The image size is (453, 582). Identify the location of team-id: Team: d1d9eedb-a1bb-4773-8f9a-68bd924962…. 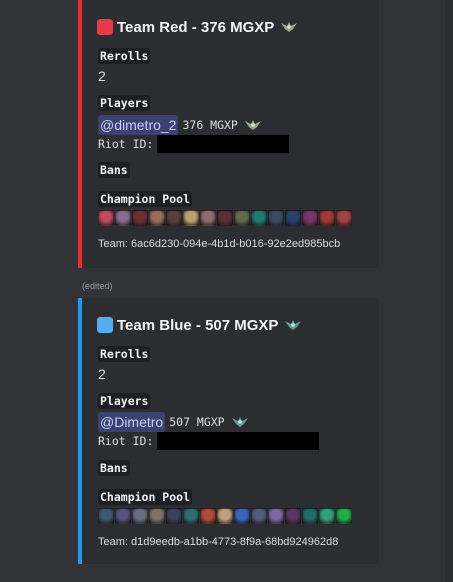
(218, 542).